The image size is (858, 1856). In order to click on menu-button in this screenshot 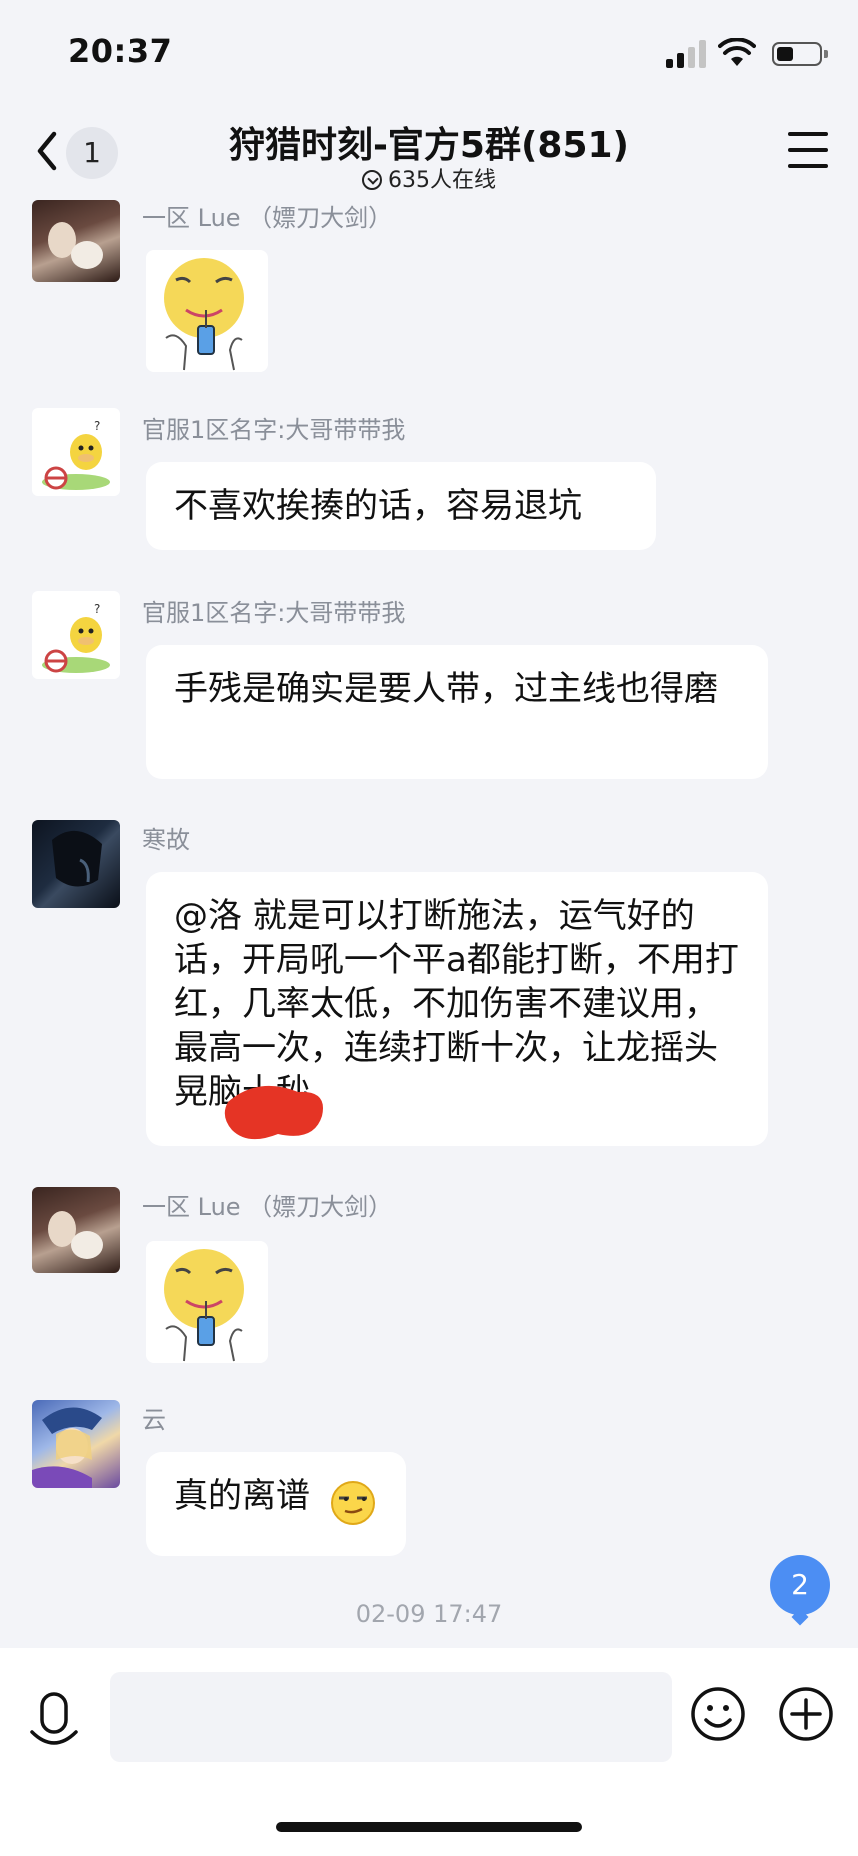, I will do `click(808, 150)`.